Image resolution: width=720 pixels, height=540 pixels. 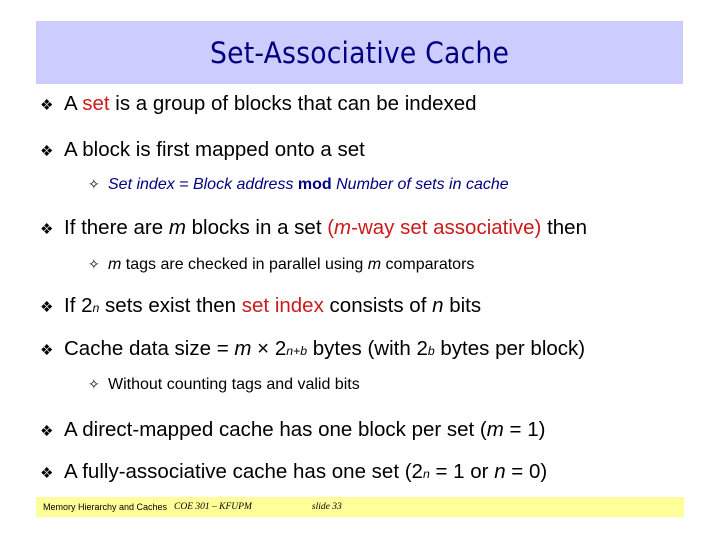 What do you see at coordinates (149, 348) in the screenshot?
I see `bullet-text: Cache data size =` at bounding box center [149, 348].